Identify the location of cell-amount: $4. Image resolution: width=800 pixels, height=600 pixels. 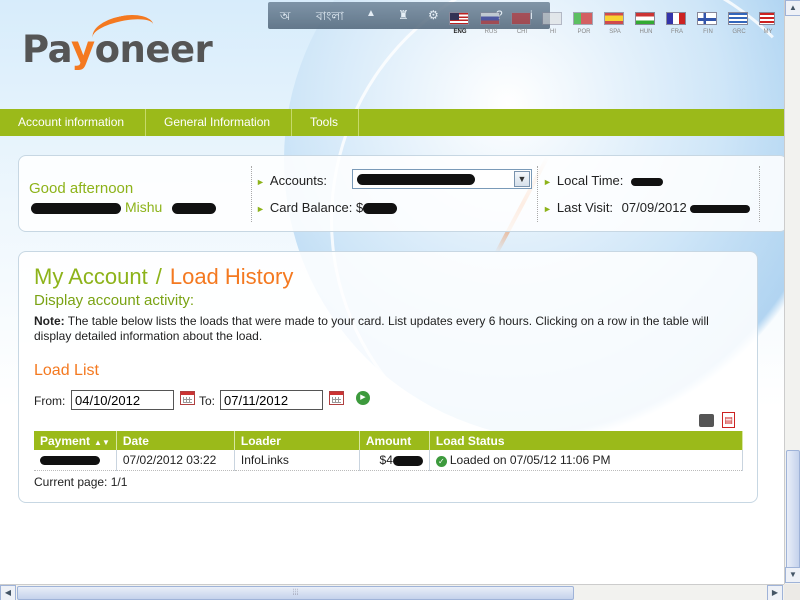
(394, 460).